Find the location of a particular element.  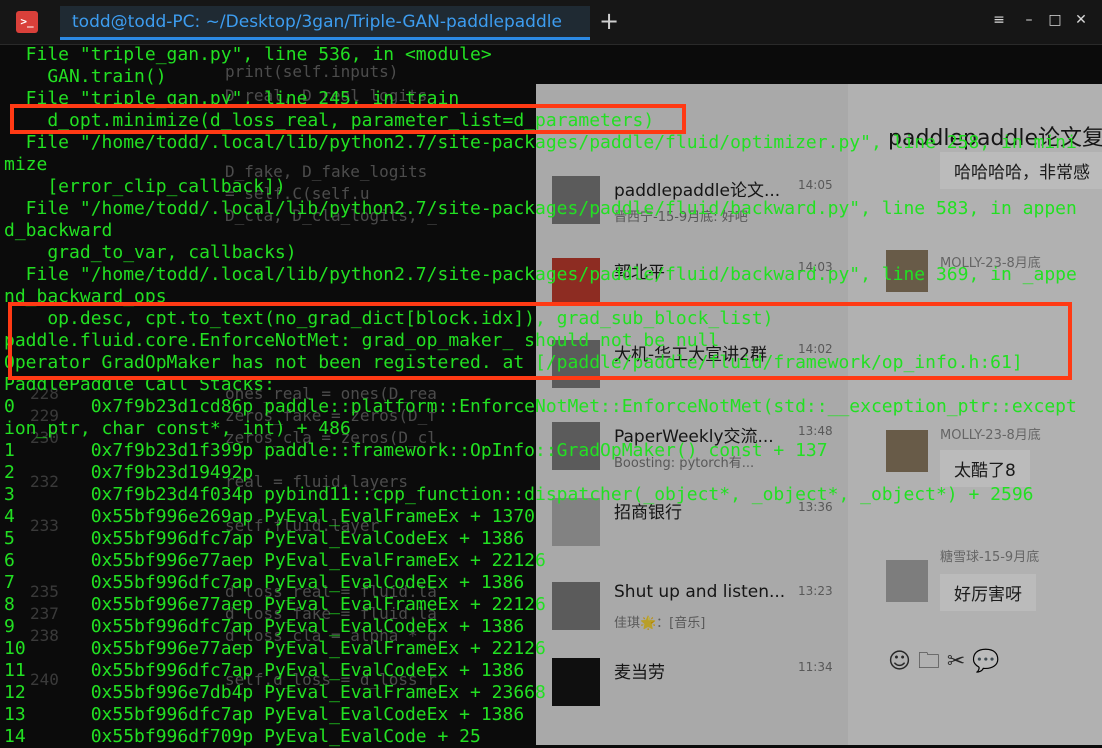

chat-time: 13:48 is located at coordinates (815, 431).